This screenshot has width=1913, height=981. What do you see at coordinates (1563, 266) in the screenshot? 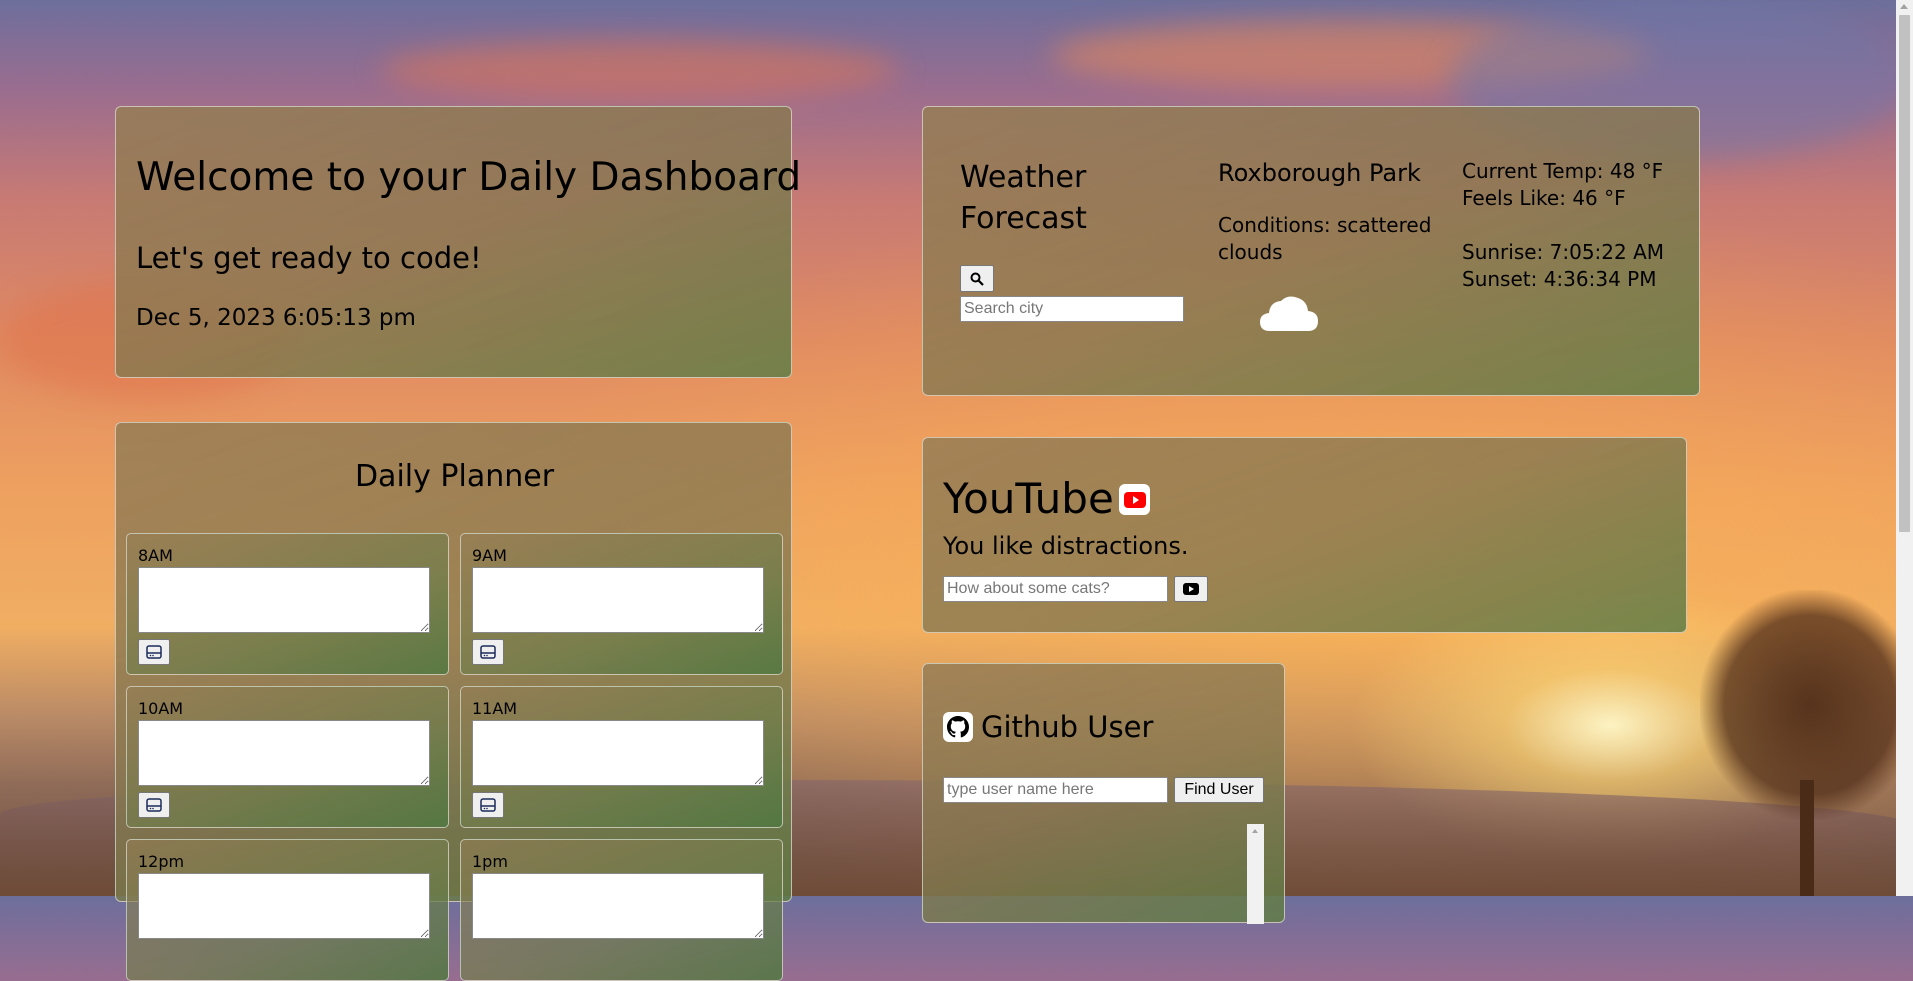
I see `weather-sun-times: Sunrise: 7:05:22 AM Sunset: 4:36:34 PM` at bounding box center [1563, 266].